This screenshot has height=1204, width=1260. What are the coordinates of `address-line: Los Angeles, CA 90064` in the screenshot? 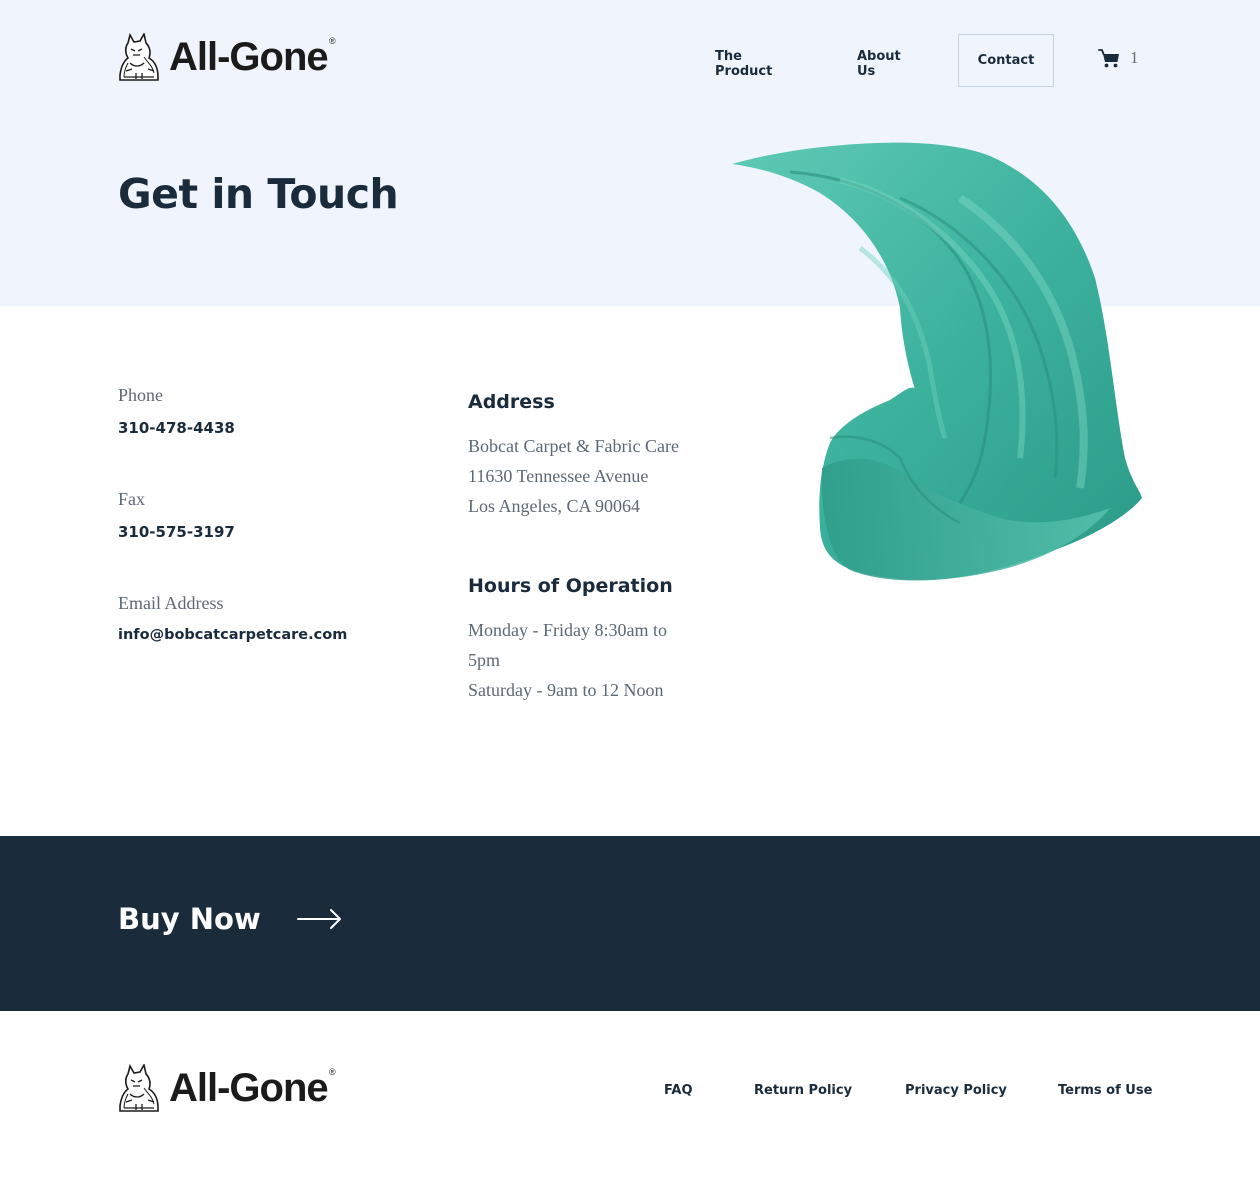 It's located at (554, 506).